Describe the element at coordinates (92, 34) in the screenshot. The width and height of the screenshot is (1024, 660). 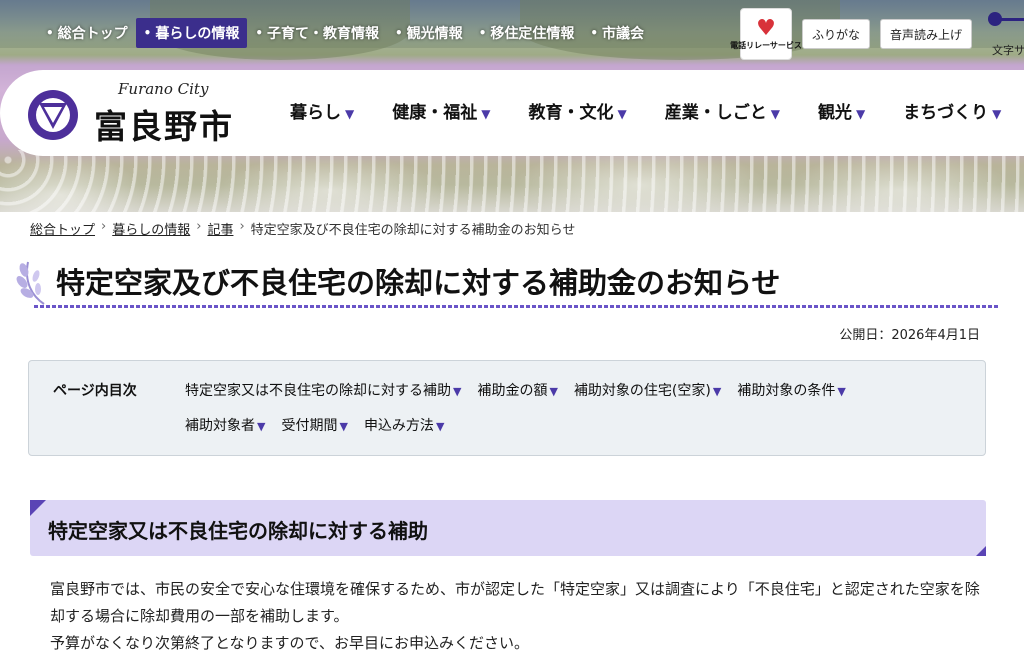
I see `topnav-label: 総合トップ` at that location.